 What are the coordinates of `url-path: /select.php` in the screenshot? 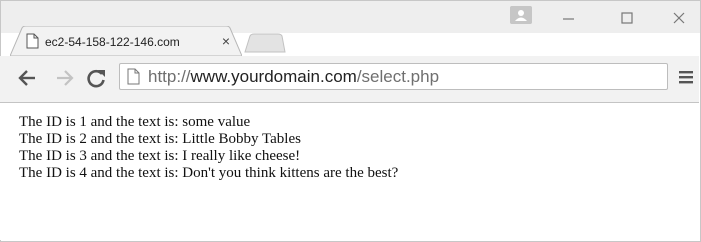 It's located at (398, 76).